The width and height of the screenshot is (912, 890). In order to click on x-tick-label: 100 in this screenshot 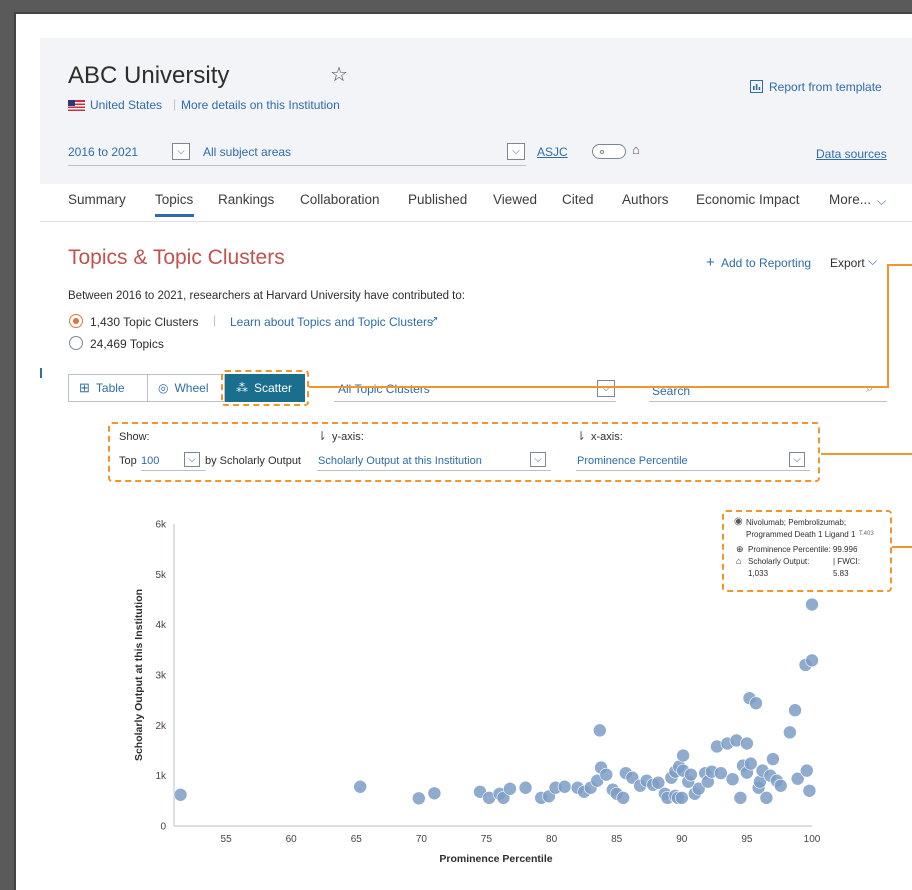, I will do `click(812, 839)`.